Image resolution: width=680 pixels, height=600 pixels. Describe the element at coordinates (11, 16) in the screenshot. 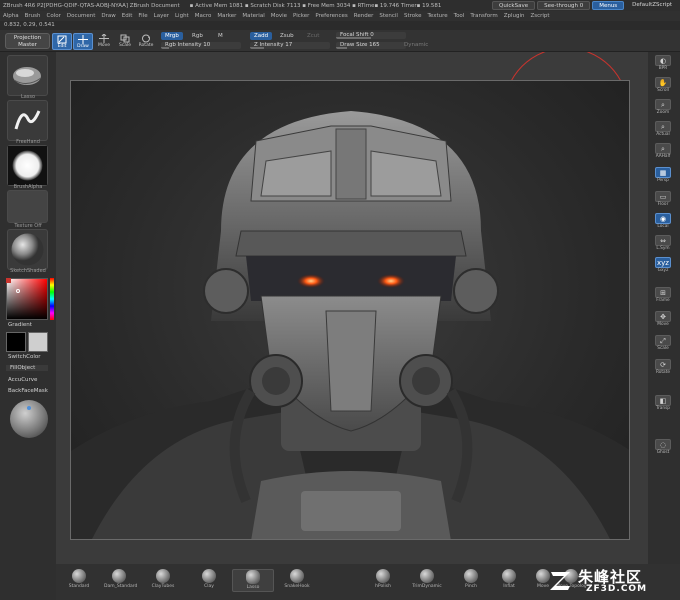

I see `menu-alpha: Alpha` at that location.